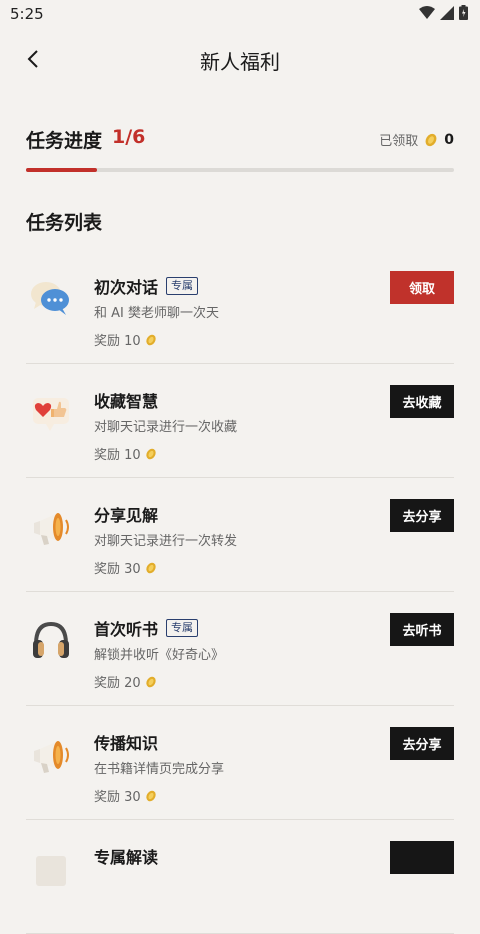  I want to click on top-bar: 新人福利, so click(240, 59).